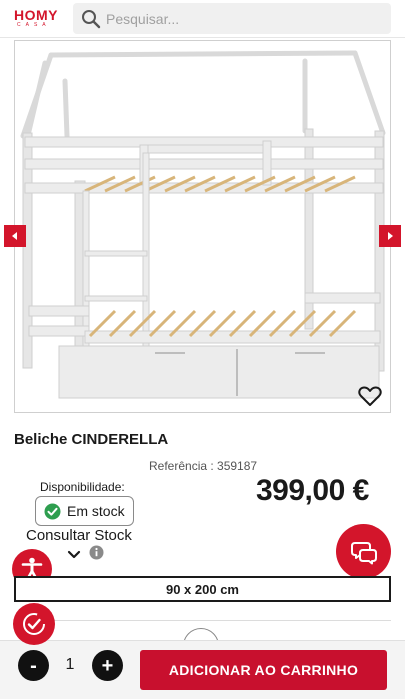  I want to click on product-title: Beliche CINDERELLA, so click(91, 439).